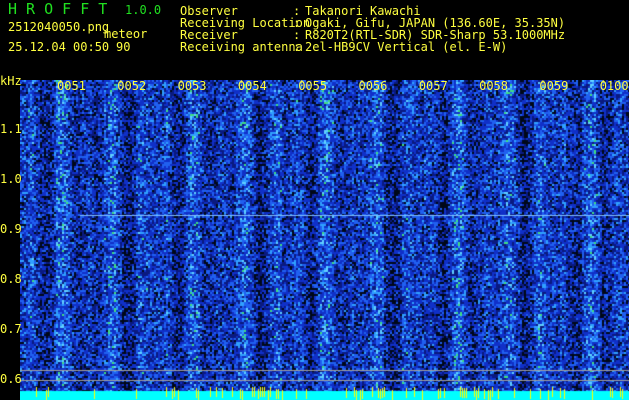 The width and height of the screenshot is (629, 400). Describe the element at coordinates (252, 86) in the screenshot. I see `time-label: 0054` at that location.